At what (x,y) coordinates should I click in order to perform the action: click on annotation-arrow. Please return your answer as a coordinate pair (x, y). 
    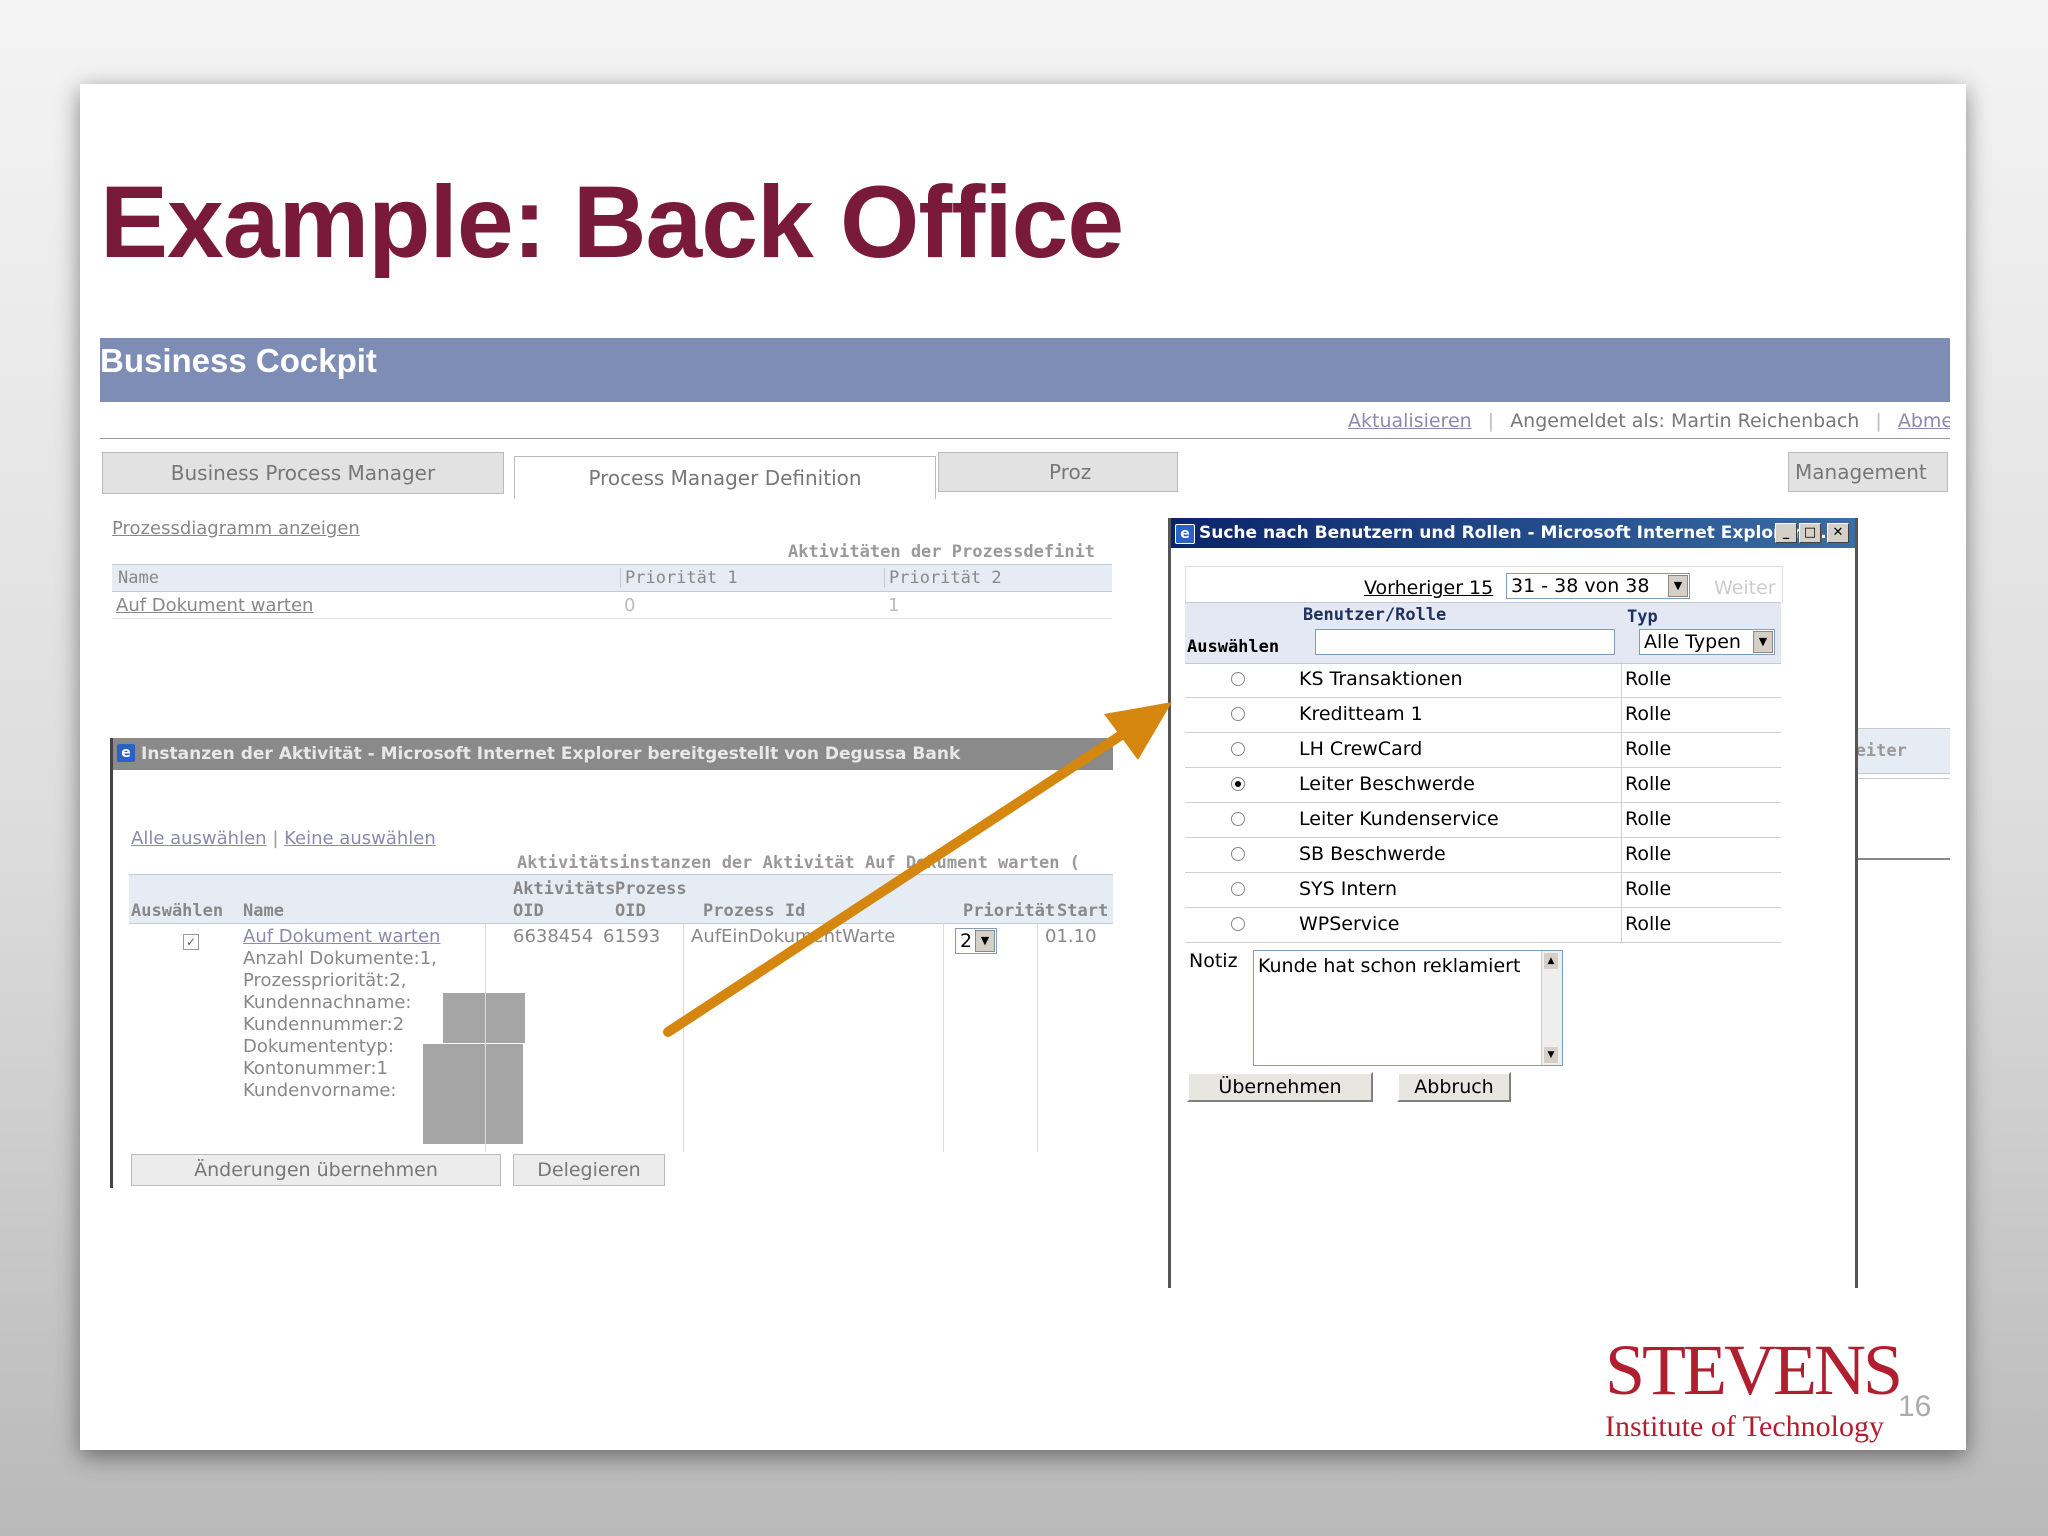
    Looking at the image, I should click on (917, 869).